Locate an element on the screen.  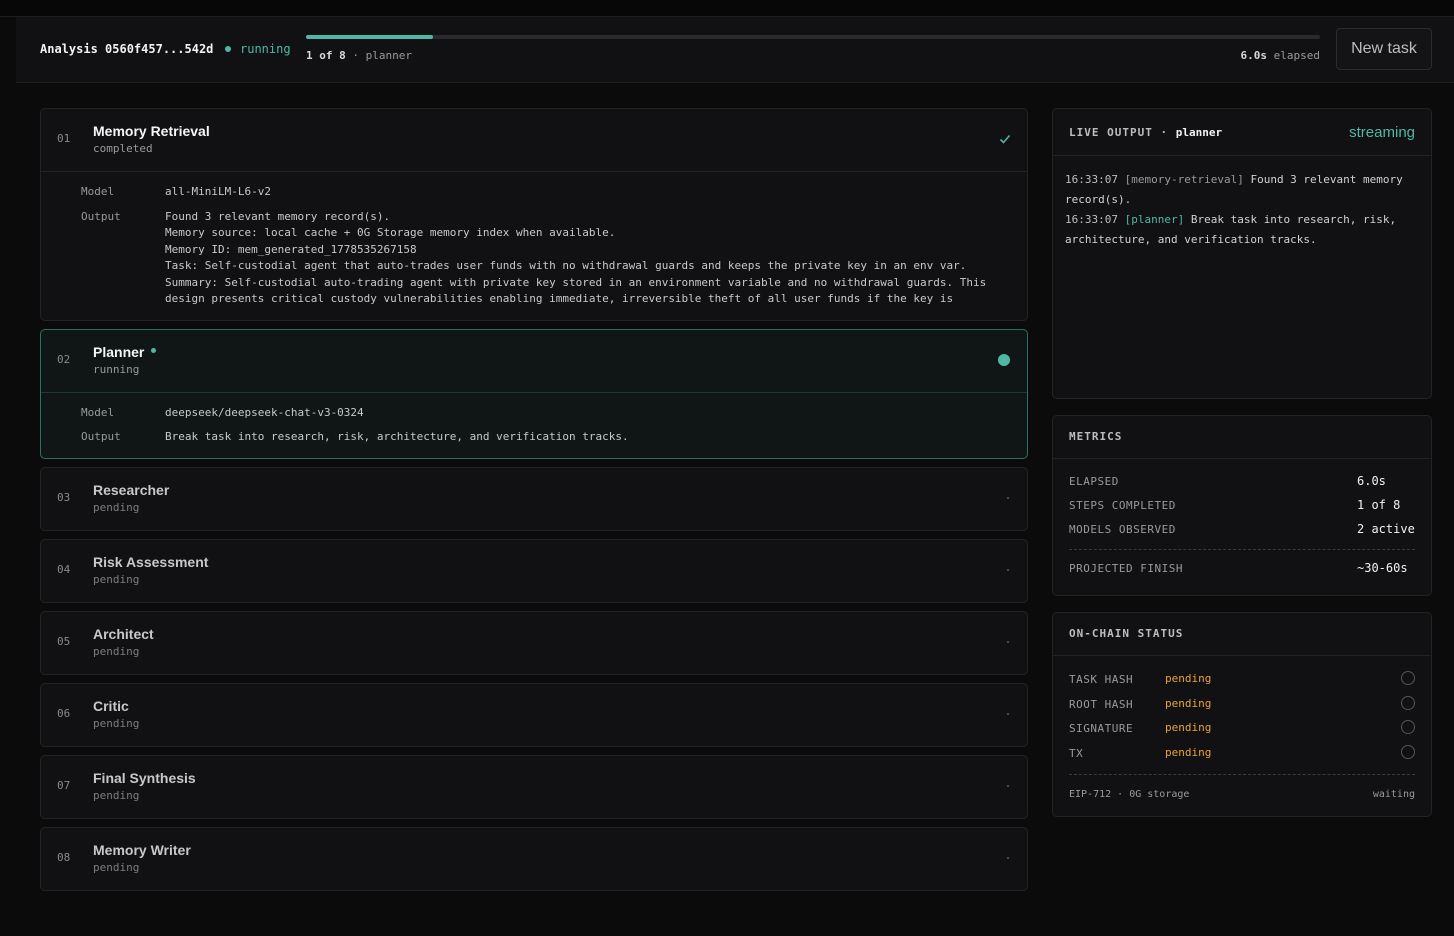
progress-fill is located at coordinates (369, 37).